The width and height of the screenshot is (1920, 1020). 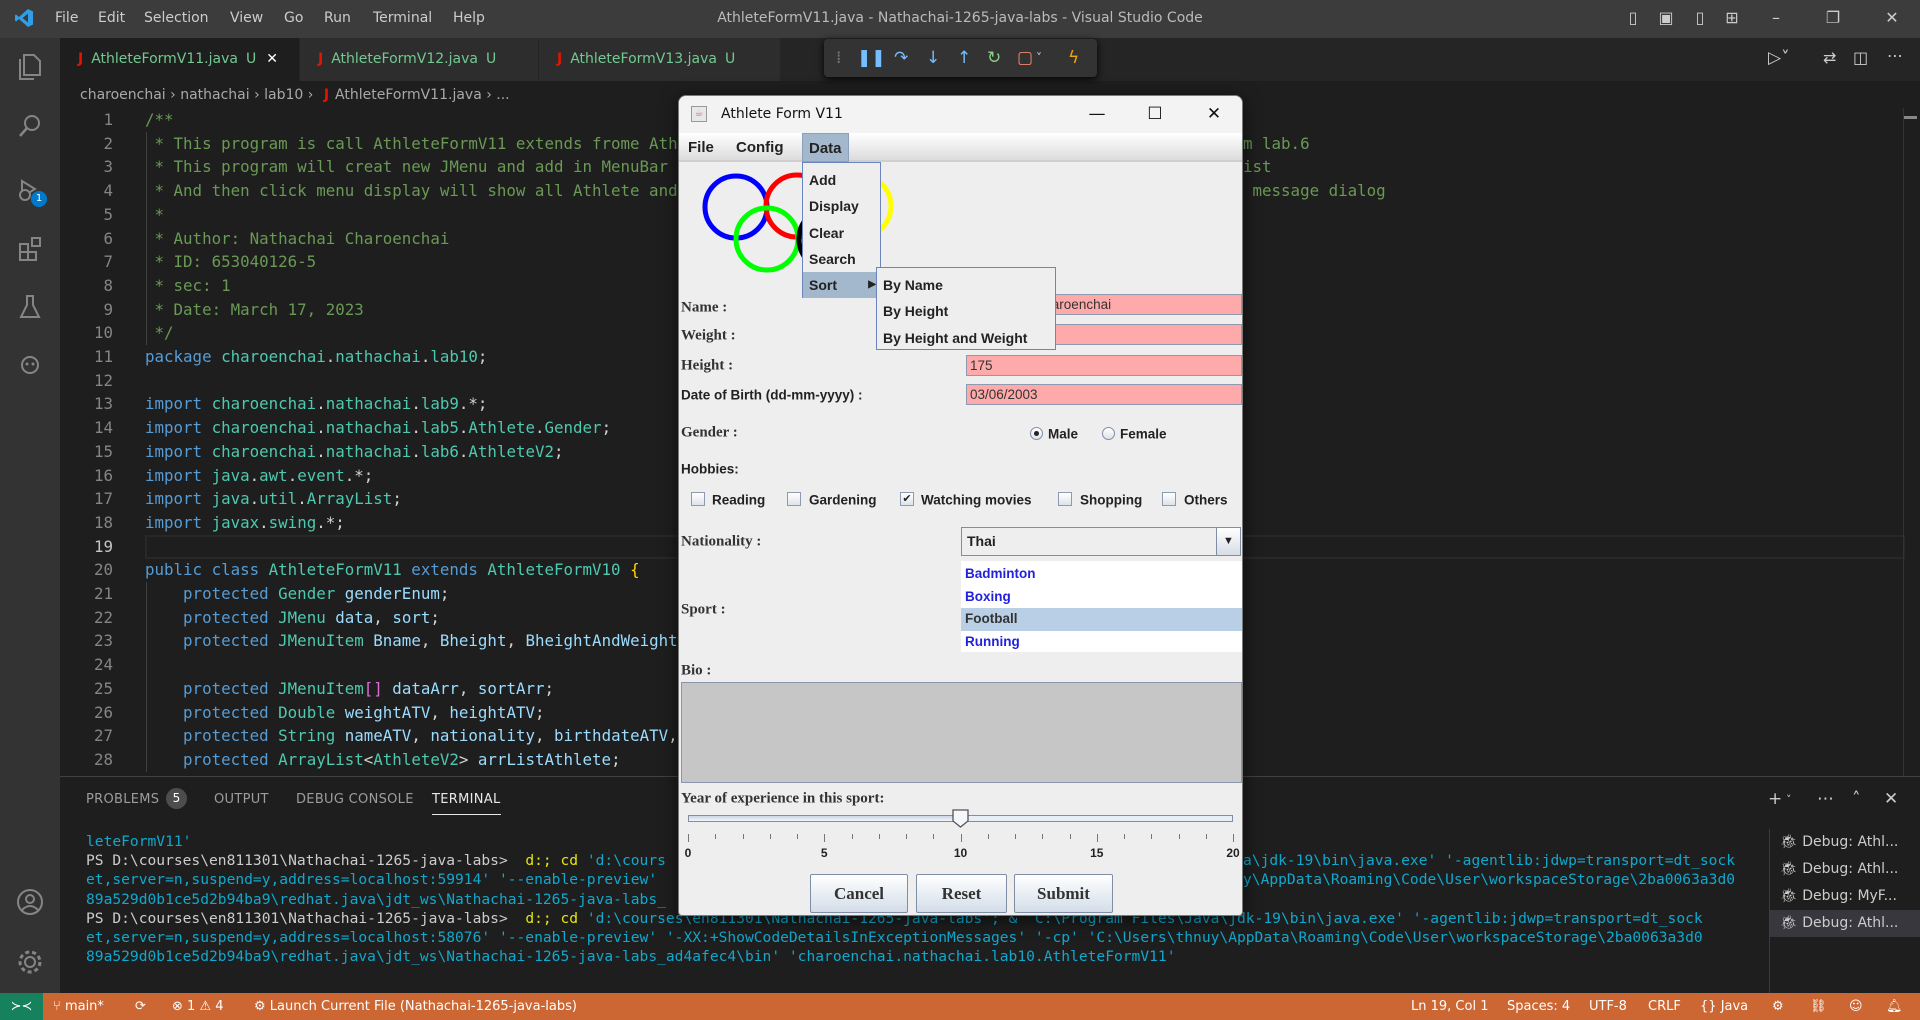 What do you see at coordinates (1538, 1006) in the screenshot?
I see `indentation: Spaces: 4` at bounding box center [1538, 1006].